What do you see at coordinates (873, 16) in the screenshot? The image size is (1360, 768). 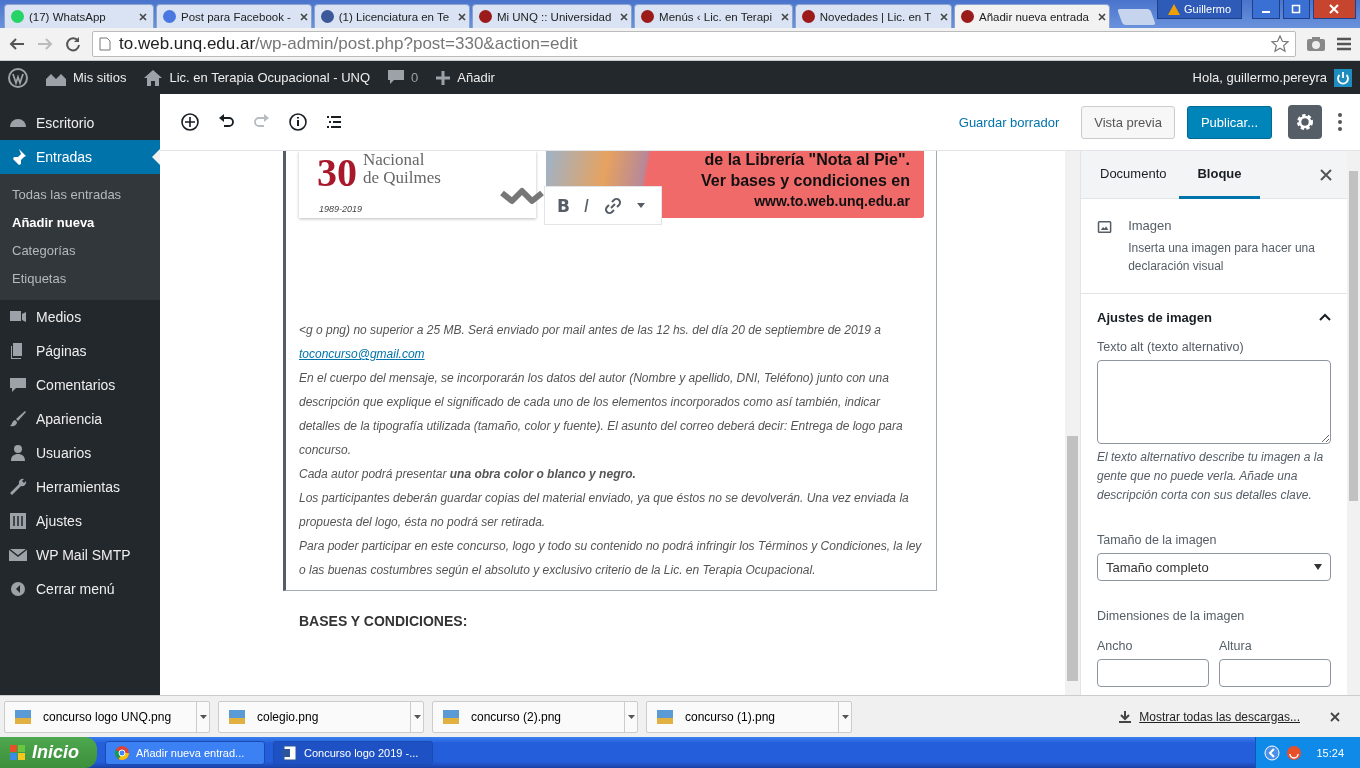 I see `browser-tab: Novedades | Lic. en T` at bounding box center [873, 16].